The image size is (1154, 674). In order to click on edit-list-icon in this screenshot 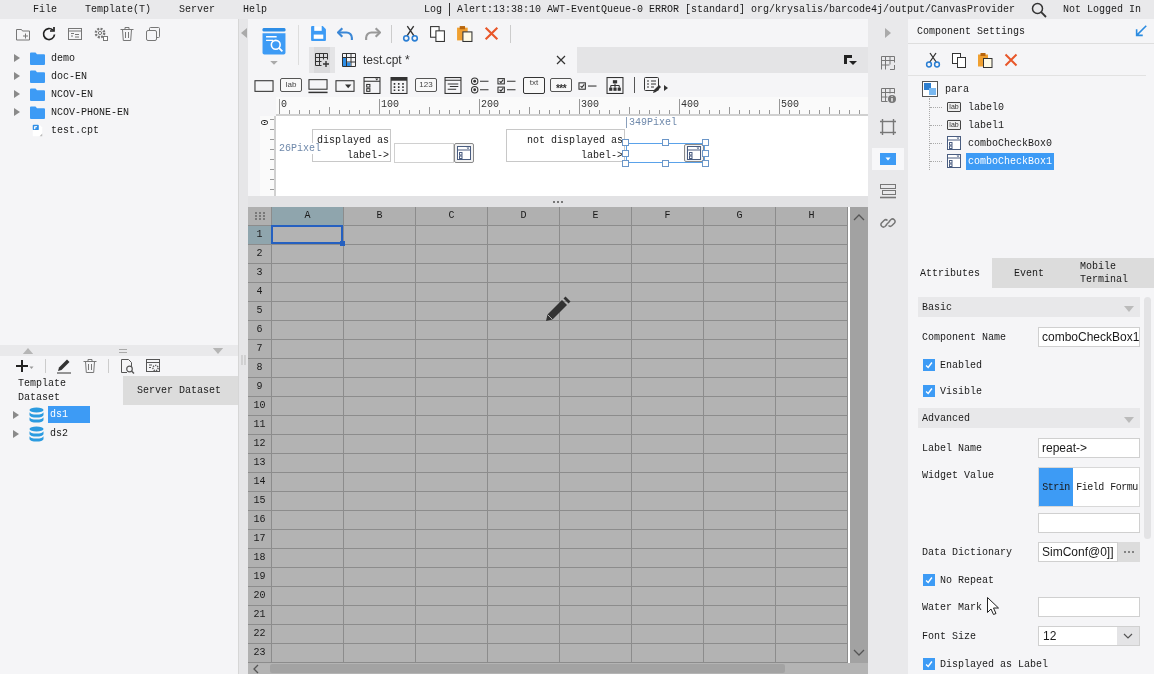, I will do `click(656, 85)`.